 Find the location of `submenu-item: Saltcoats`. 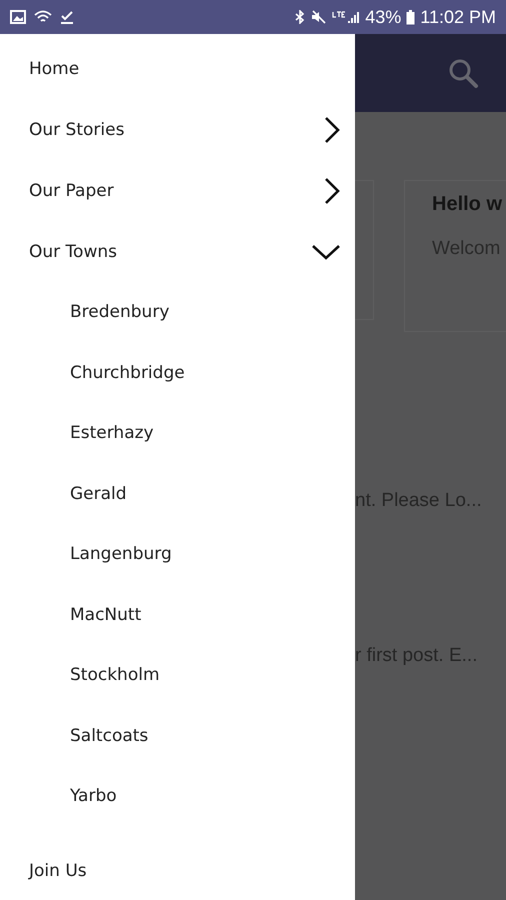

submenu-item: Saltcoats is located at coordinates (109, 736).